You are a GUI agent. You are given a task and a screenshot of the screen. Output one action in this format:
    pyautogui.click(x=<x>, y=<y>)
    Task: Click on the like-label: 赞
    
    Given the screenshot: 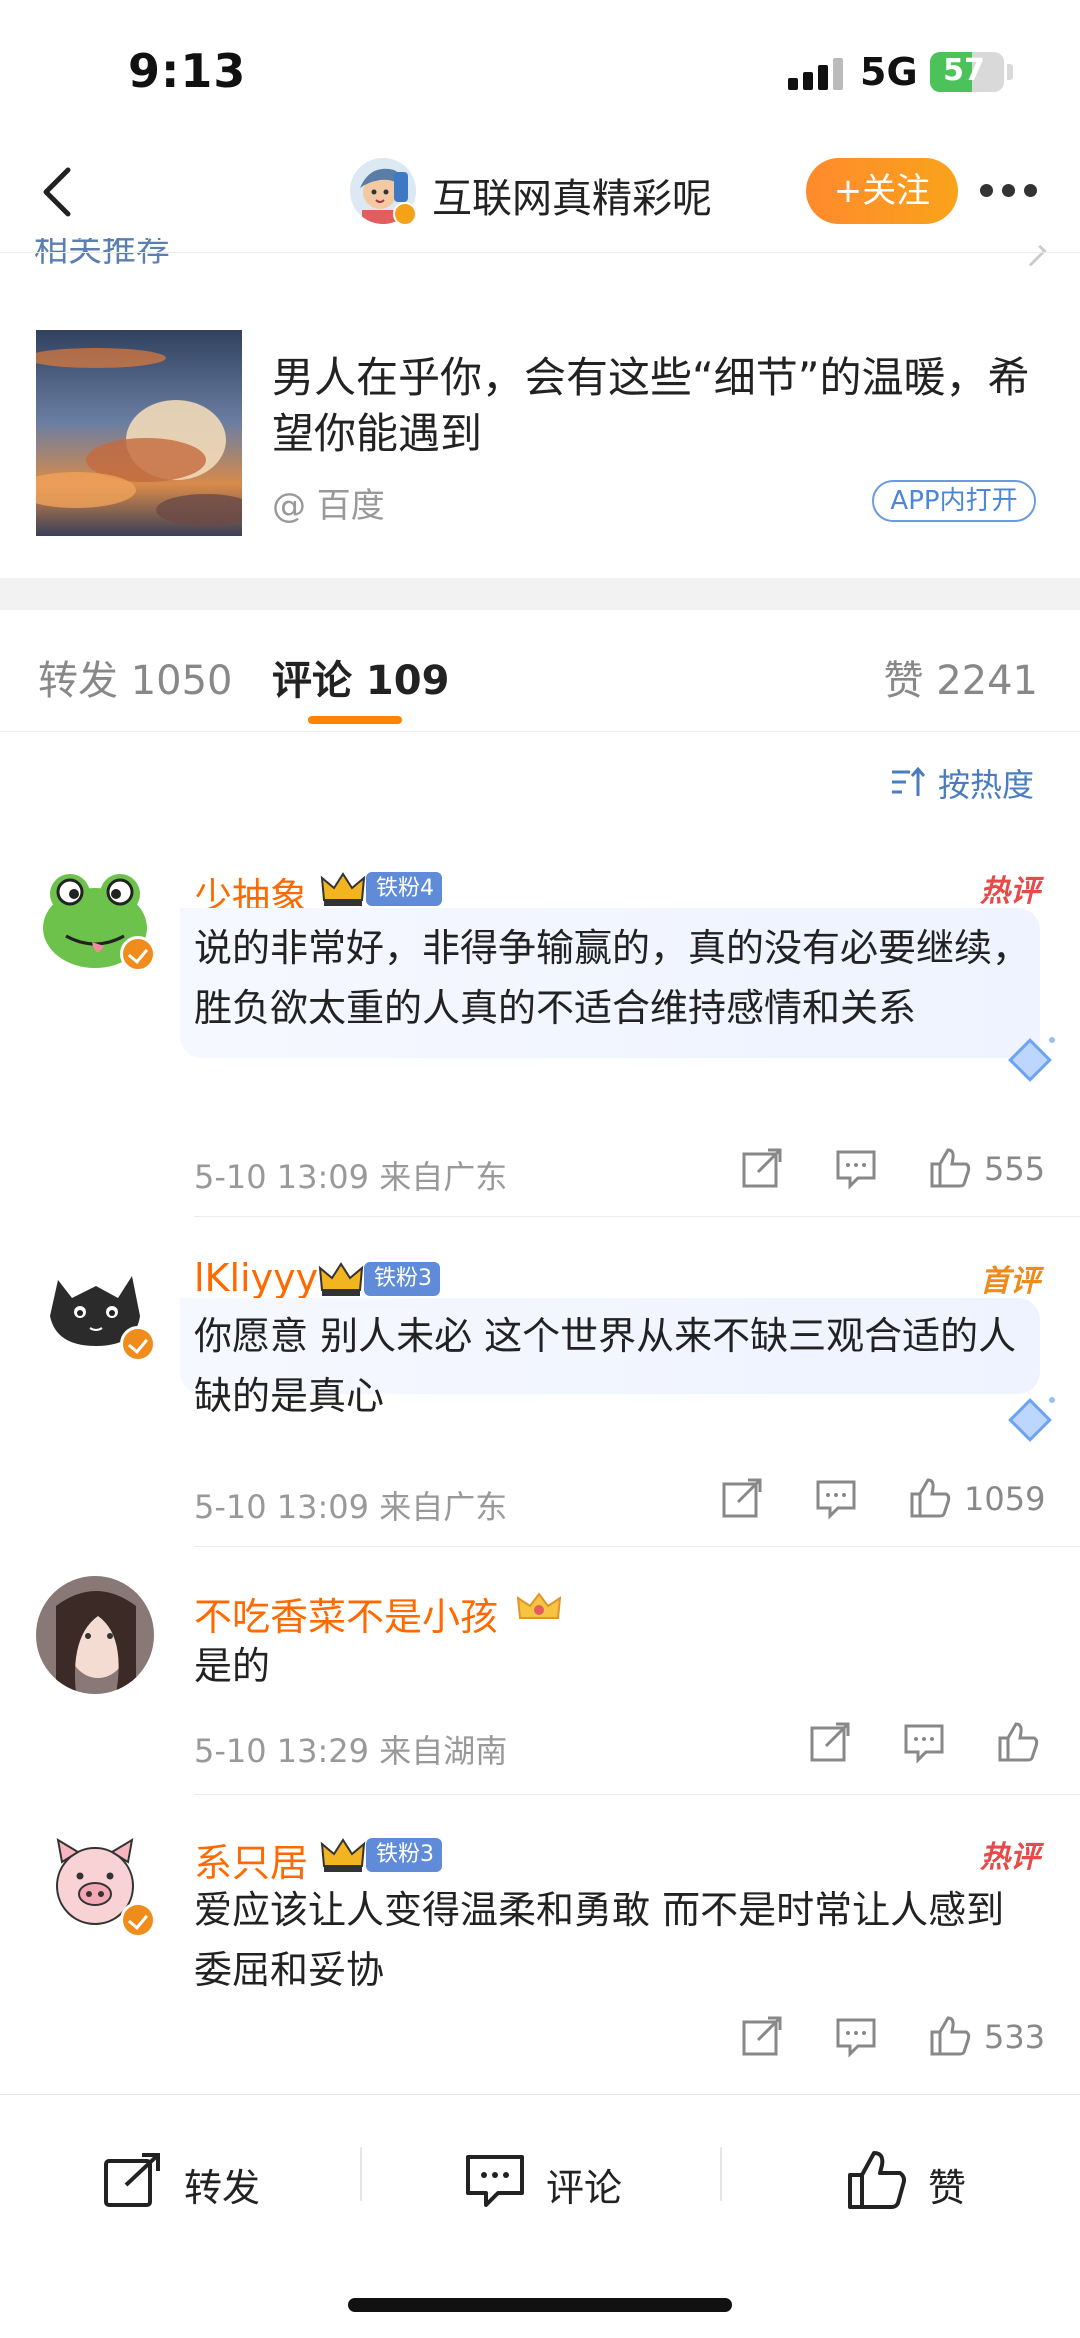 What is the action you would take?
    pyautogui.click(x=947, y=2188)
    